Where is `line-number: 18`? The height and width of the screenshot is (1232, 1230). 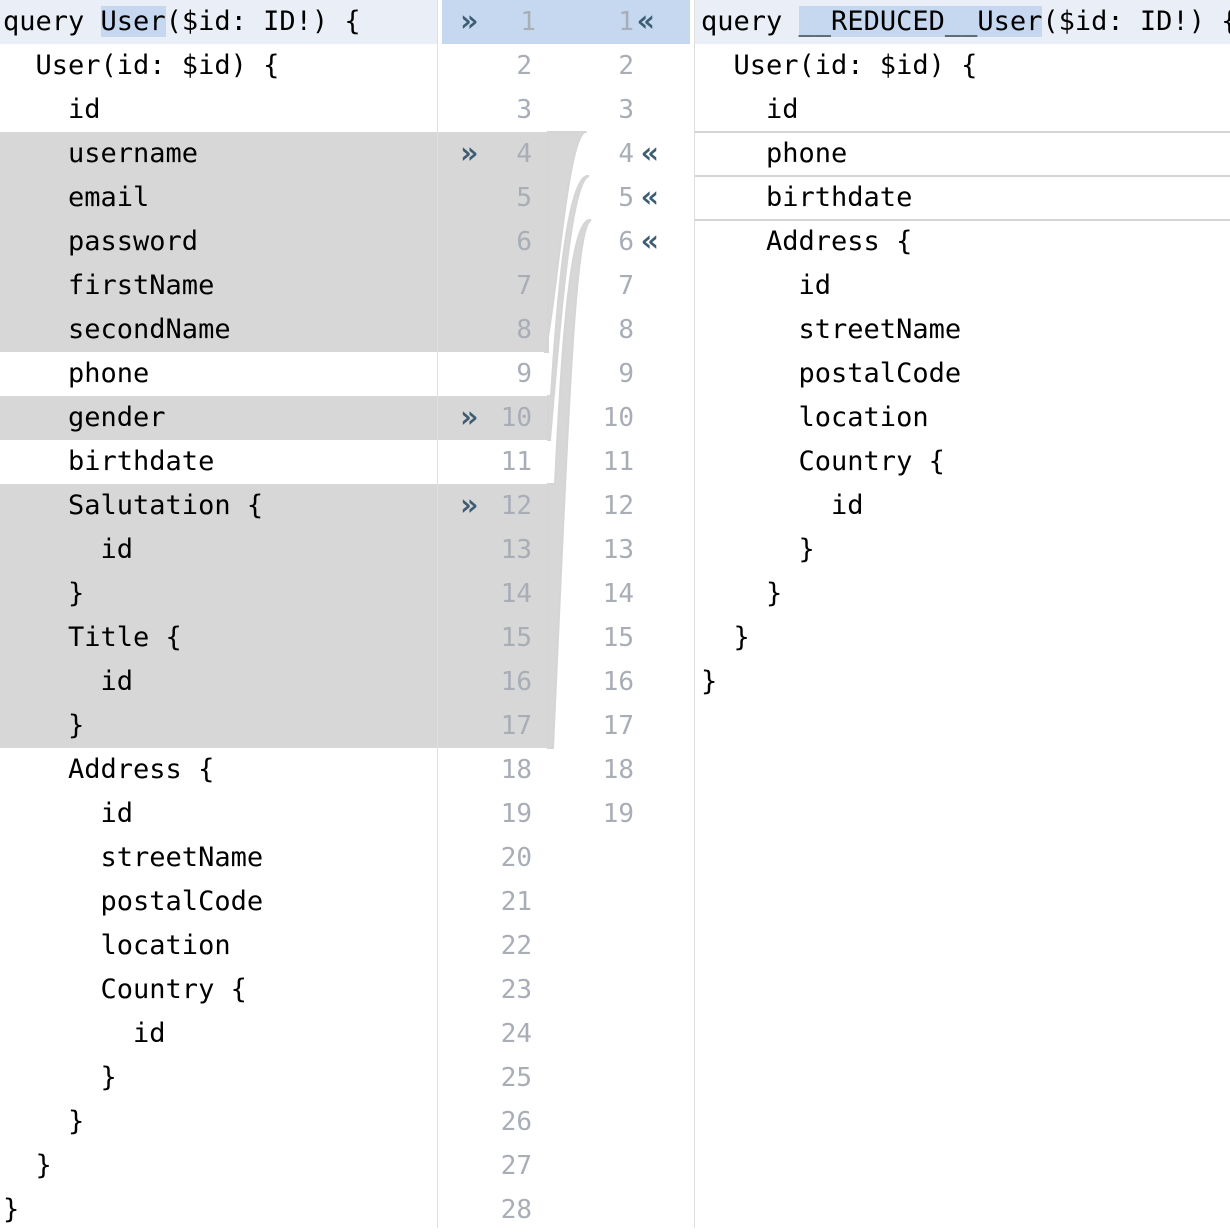 line-number: 18 is located at coordinates (618, 770).